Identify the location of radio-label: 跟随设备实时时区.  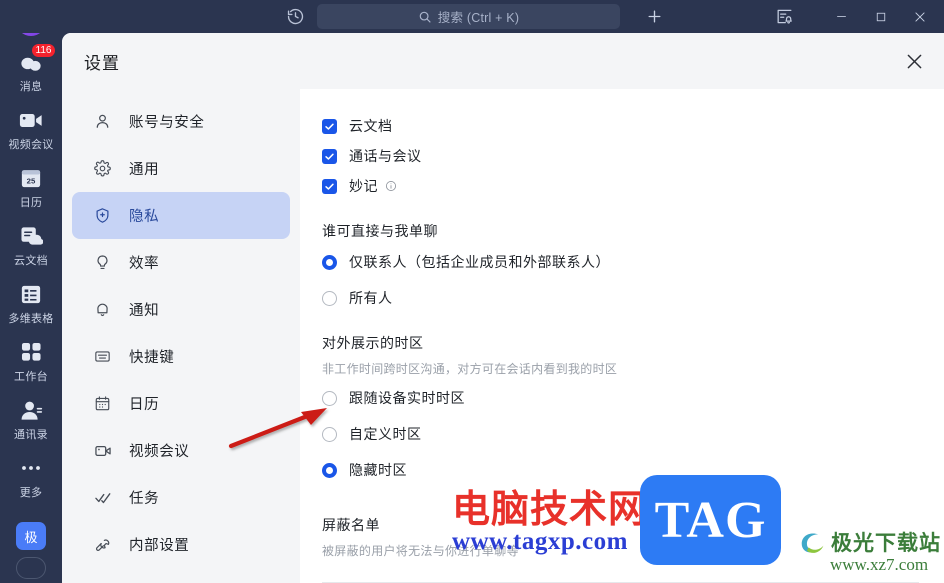
(407, 398).